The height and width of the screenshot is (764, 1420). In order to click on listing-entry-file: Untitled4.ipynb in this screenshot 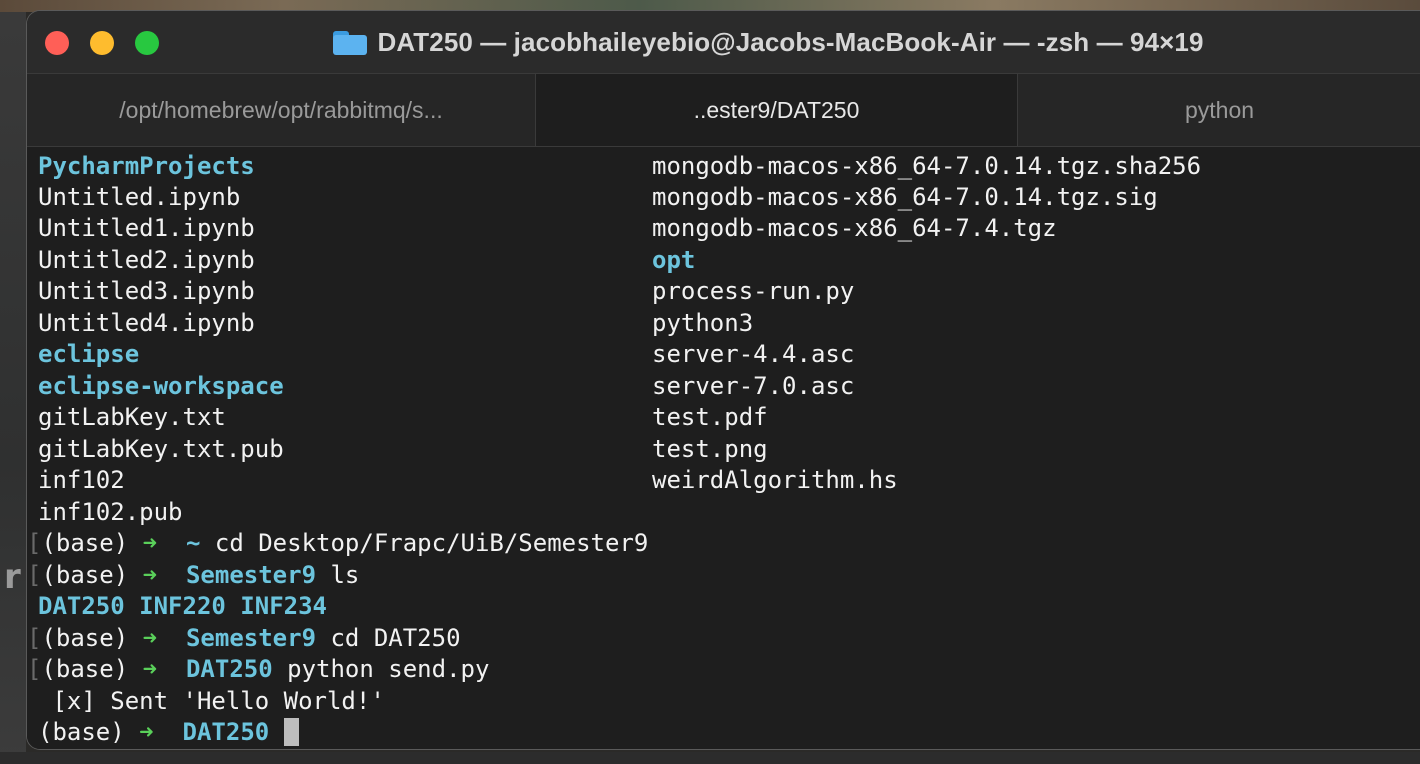, I will do `click(146, 323)`.